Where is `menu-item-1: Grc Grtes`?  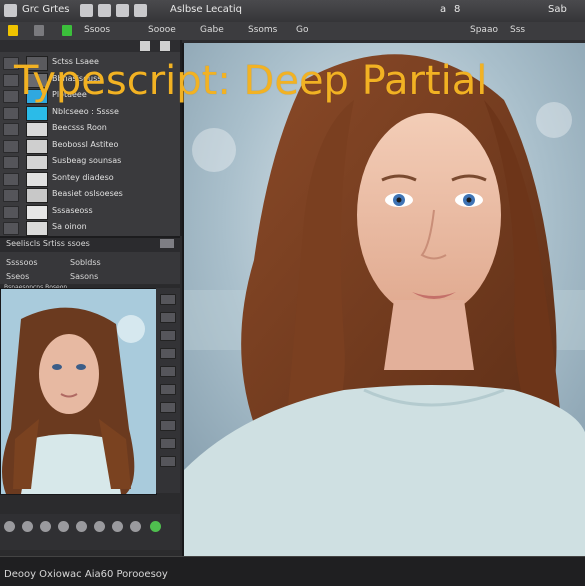 menu-item-1: Grc Grtes is located at coordinates (45, 9).